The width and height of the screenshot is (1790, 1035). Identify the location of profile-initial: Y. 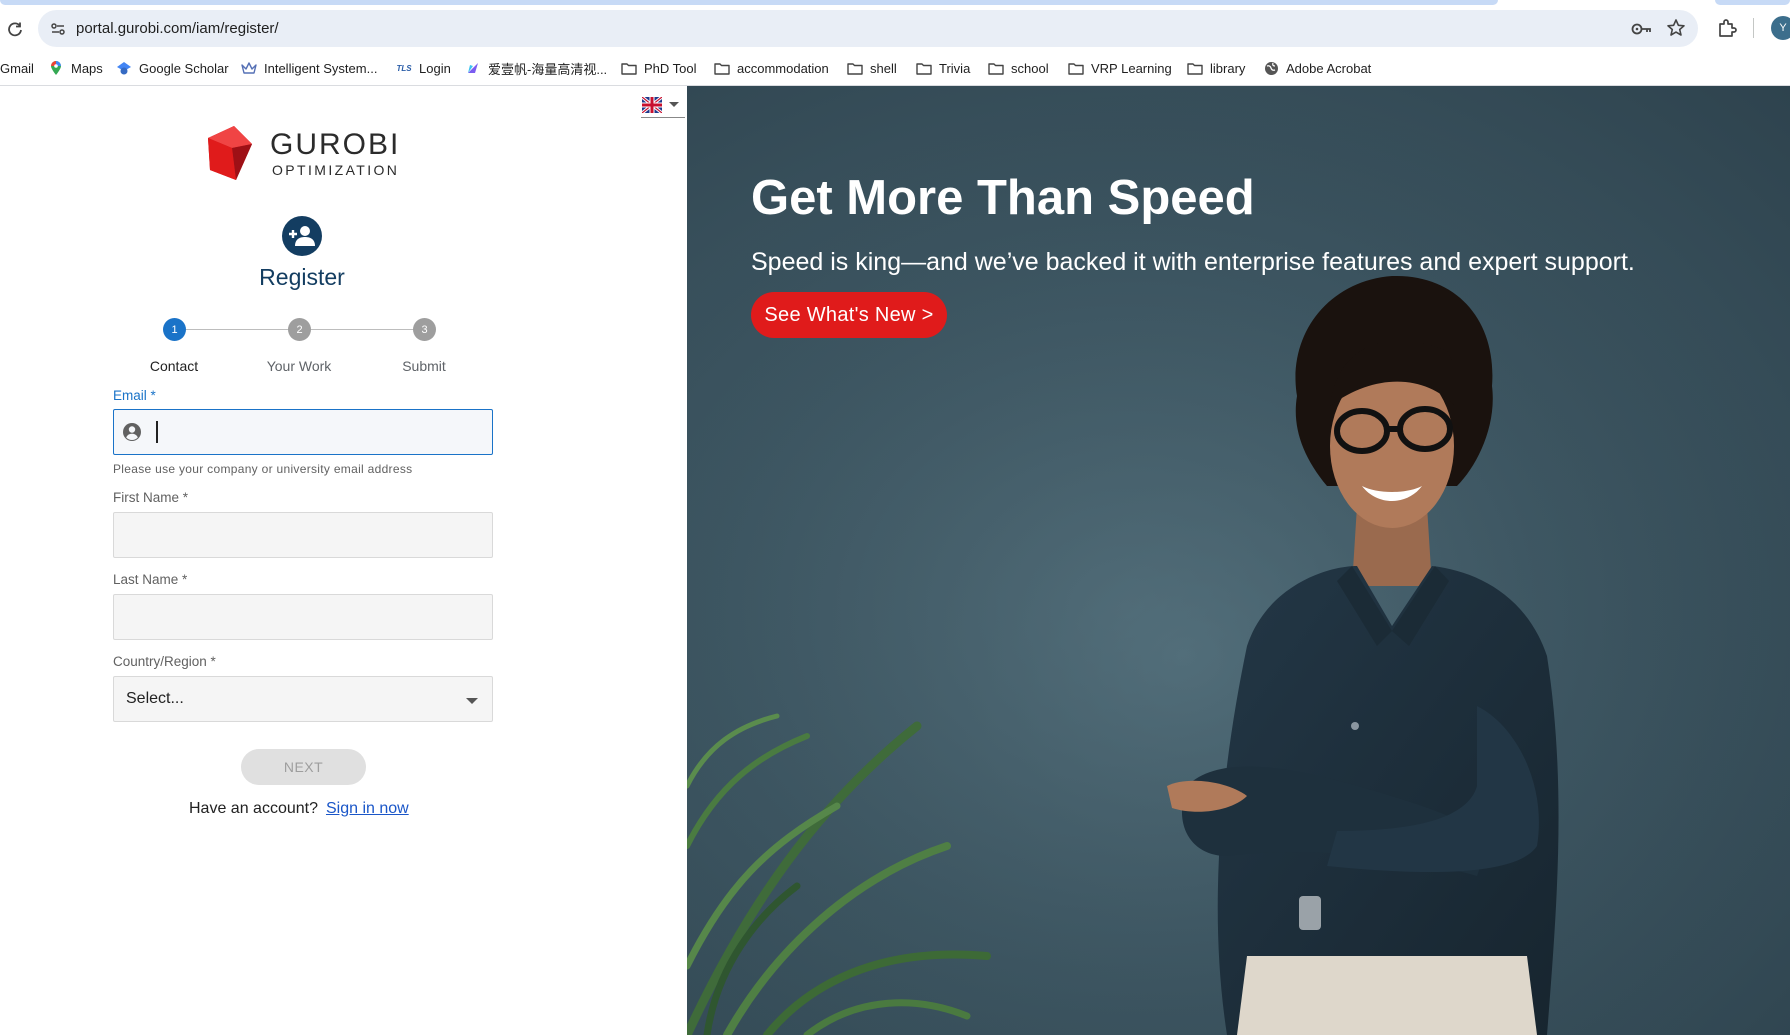
(1783, 28).